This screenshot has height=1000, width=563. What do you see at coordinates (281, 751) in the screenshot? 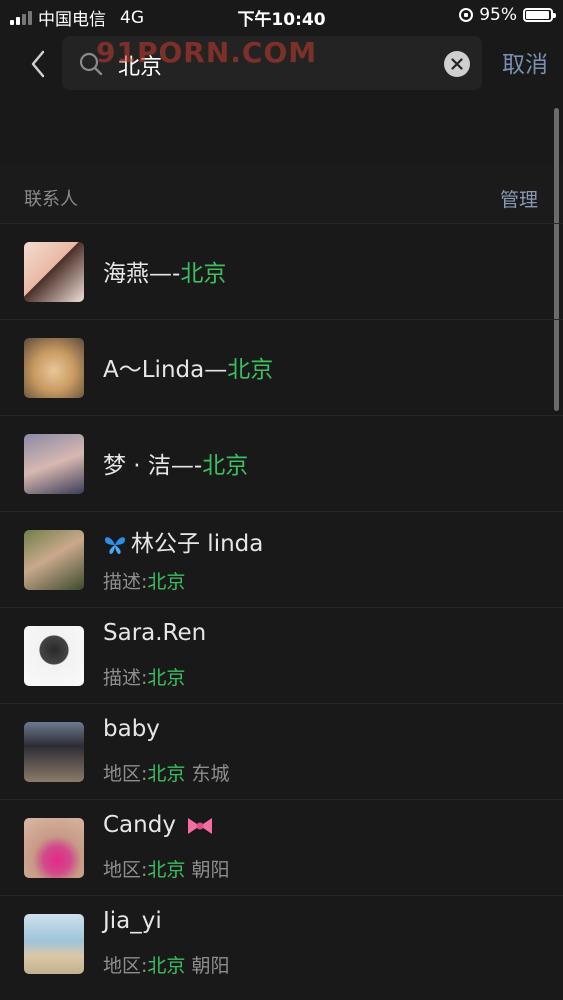
I see `contact-row: baby 地区:北京 东城` at bounding box center [281, 751].